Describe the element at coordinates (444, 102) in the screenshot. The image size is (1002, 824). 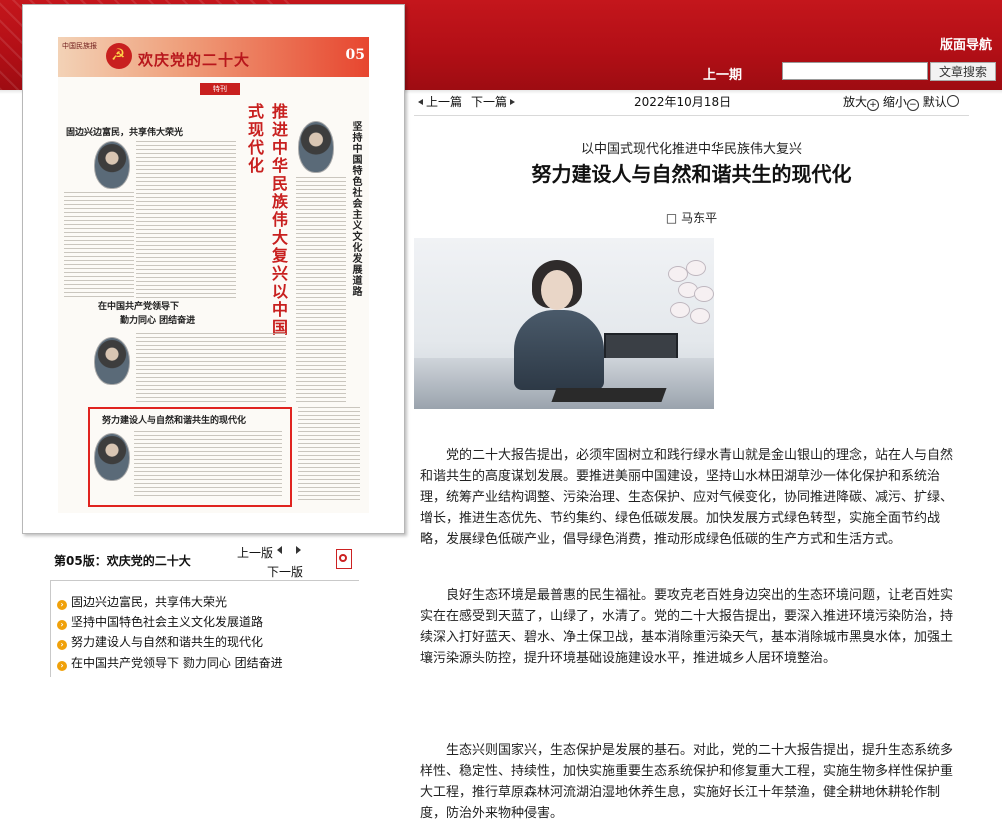
I see `previous-article-label: 上一篇` at that location.